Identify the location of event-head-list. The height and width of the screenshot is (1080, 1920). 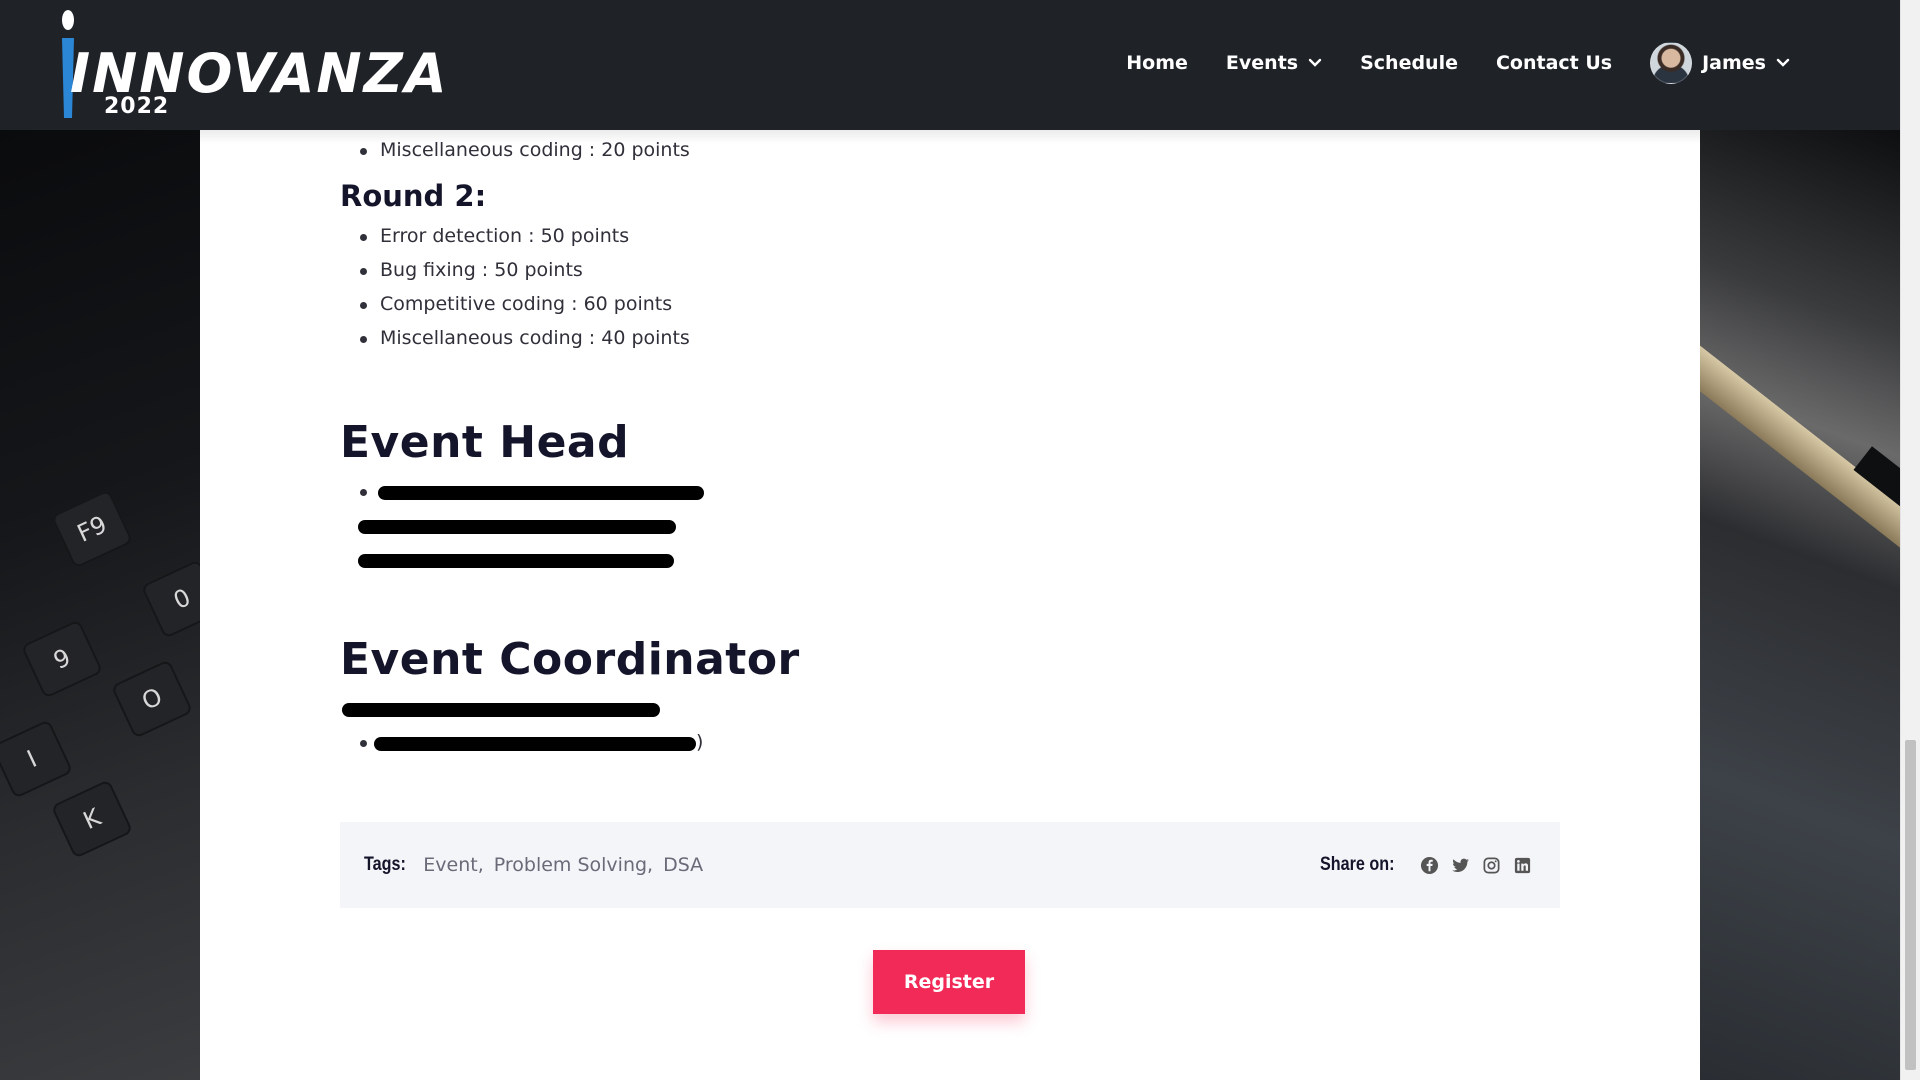
(950, 525).